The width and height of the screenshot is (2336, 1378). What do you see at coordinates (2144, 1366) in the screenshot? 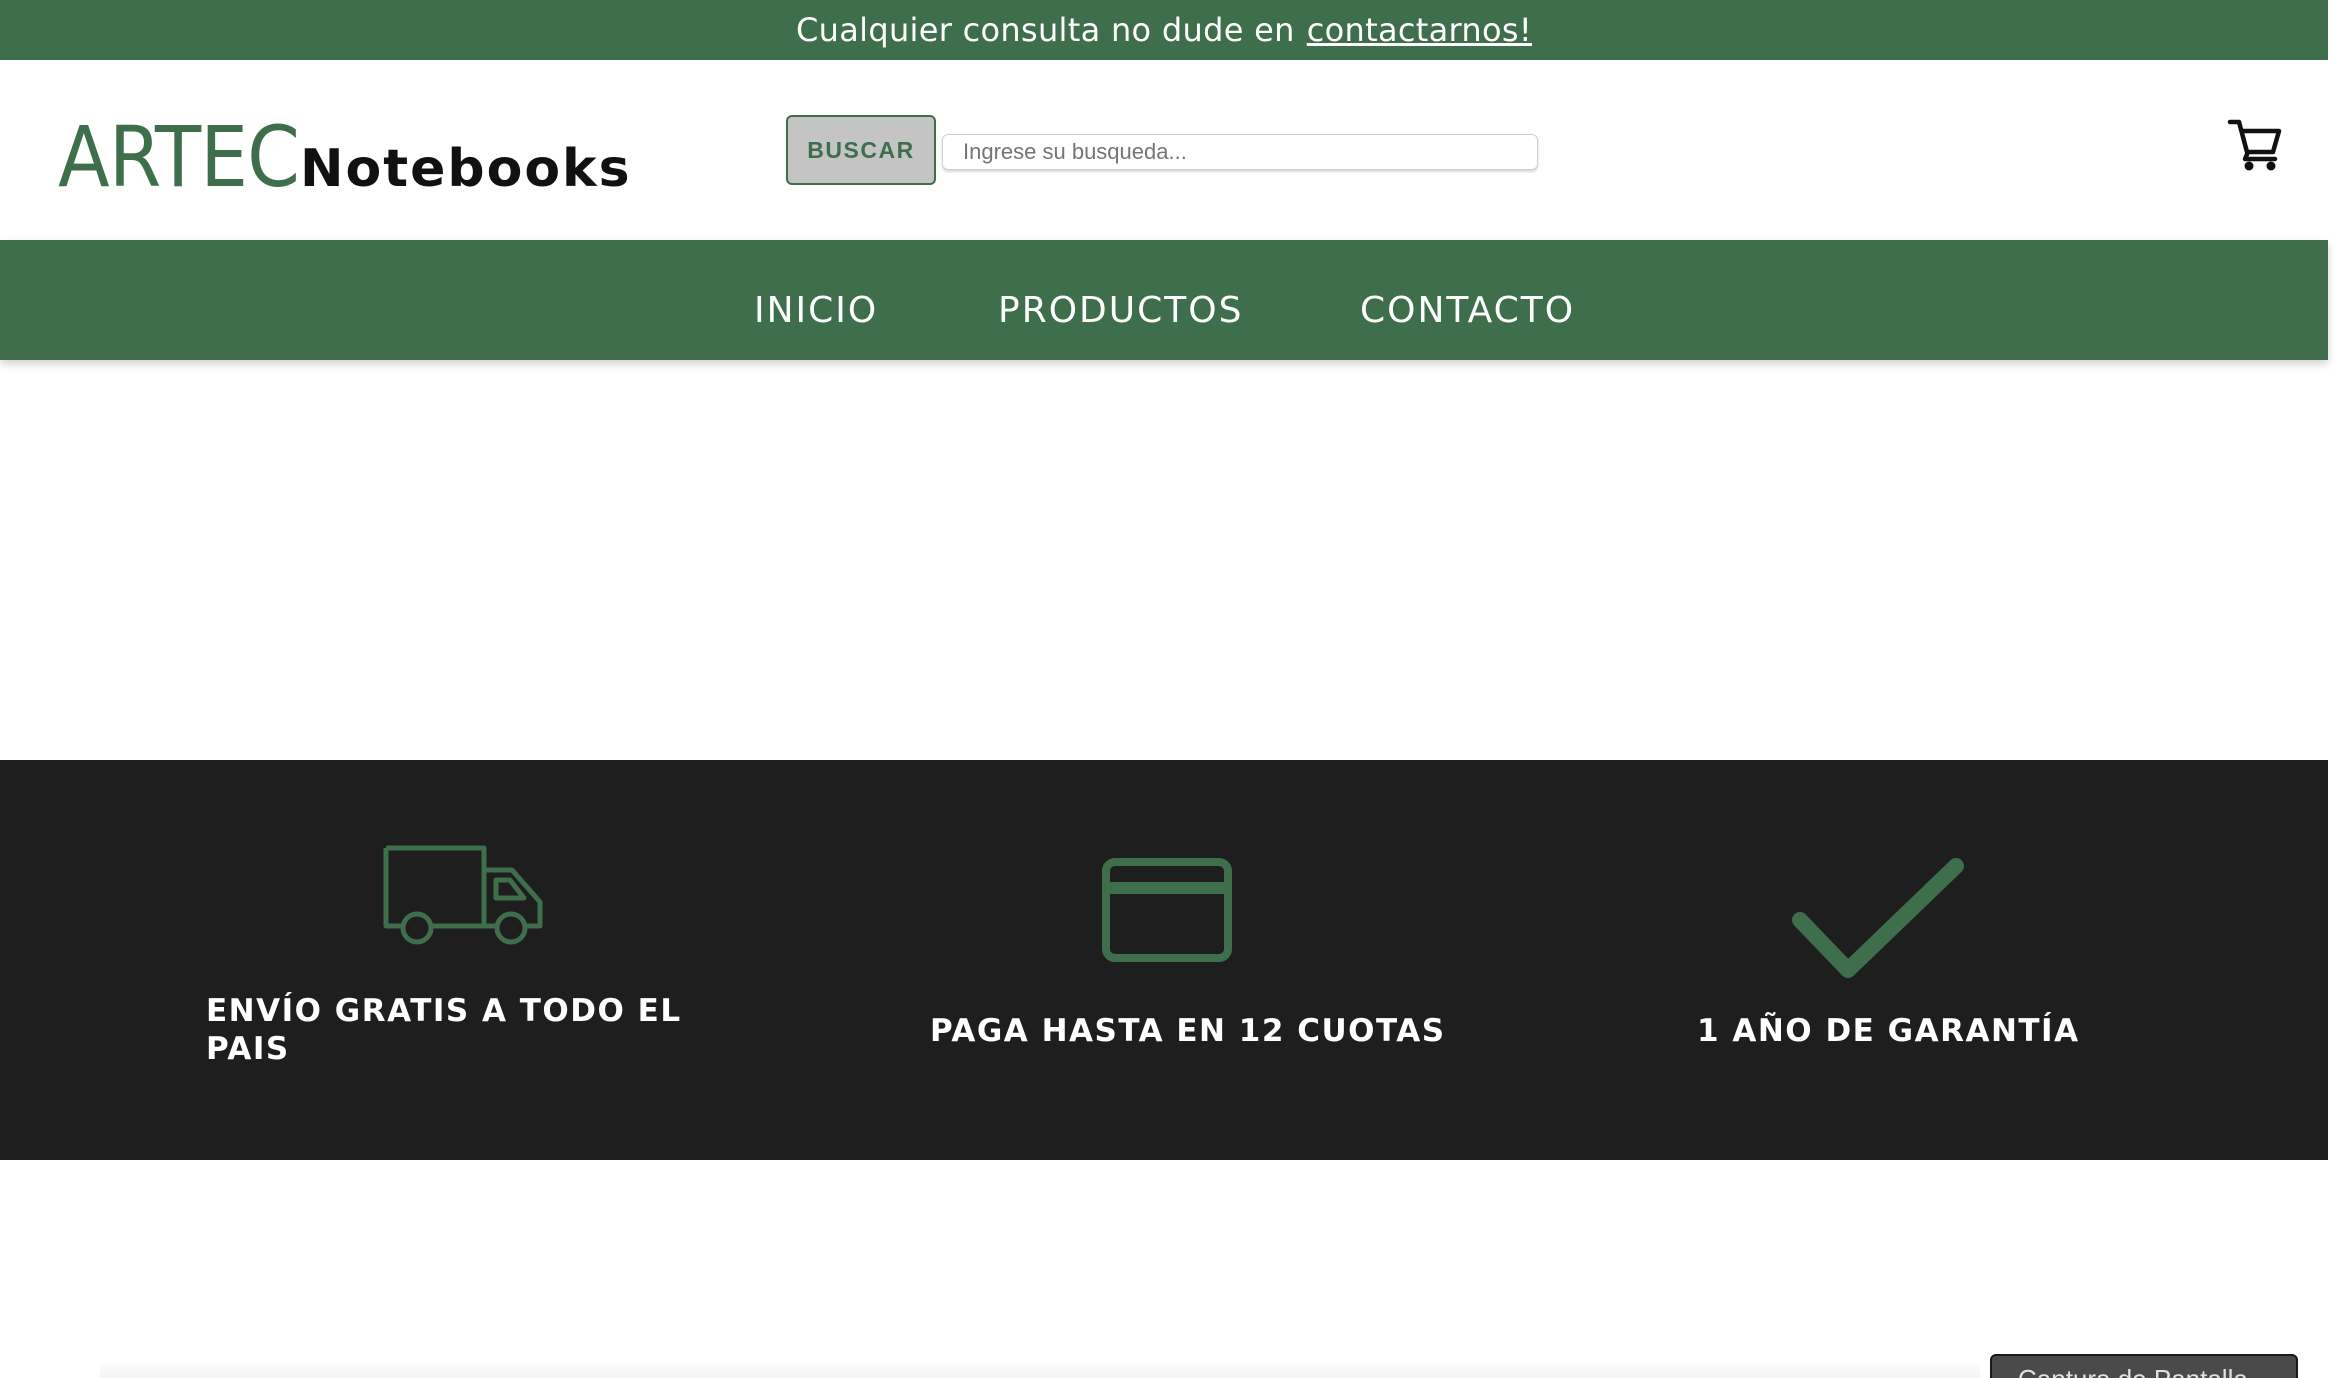
I see `screenshot-button: Captura de Pantalla` at bounding box center [2144, 1366].